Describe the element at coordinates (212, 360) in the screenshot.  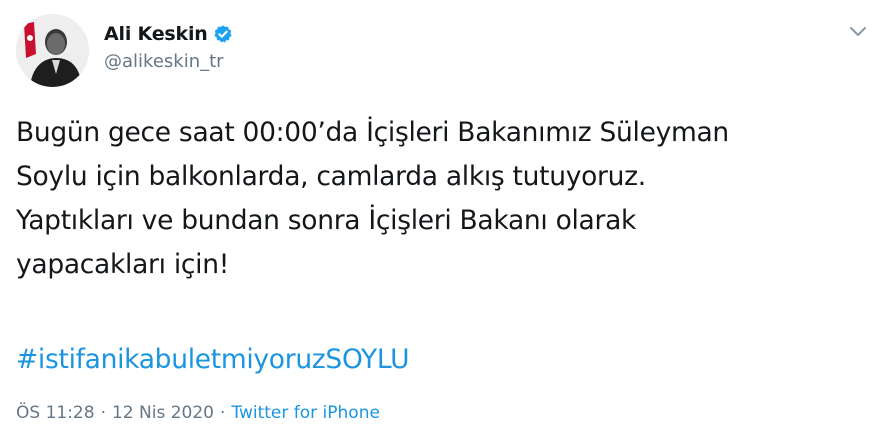
I see `hashtag-link: #istifanikabuletmiyoruzSOYLU` at that location.